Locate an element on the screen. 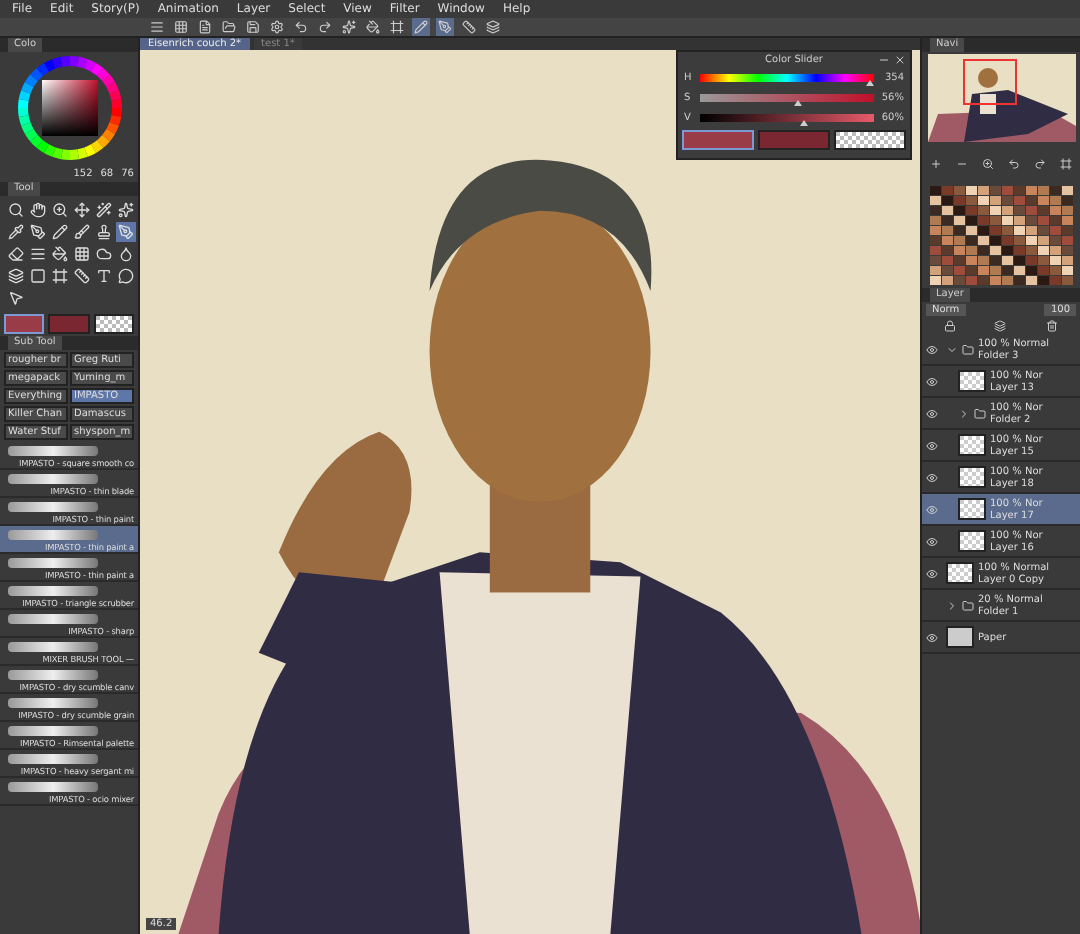 The height and width of the screenshot is (934, 1080). close-icon is located at coordinates (900, 60).